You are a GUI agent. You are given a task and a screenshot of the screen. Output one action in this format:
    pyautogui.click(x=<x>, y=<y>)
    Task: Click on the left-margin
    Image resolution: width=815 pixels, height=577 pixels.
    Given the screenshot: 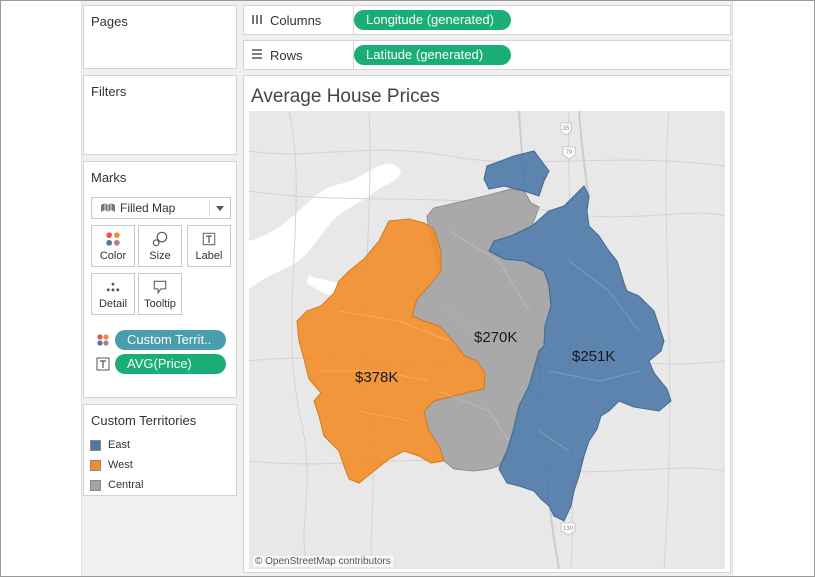 What is the action you would take?
    pyautogui.click(x=41, y=288)
    